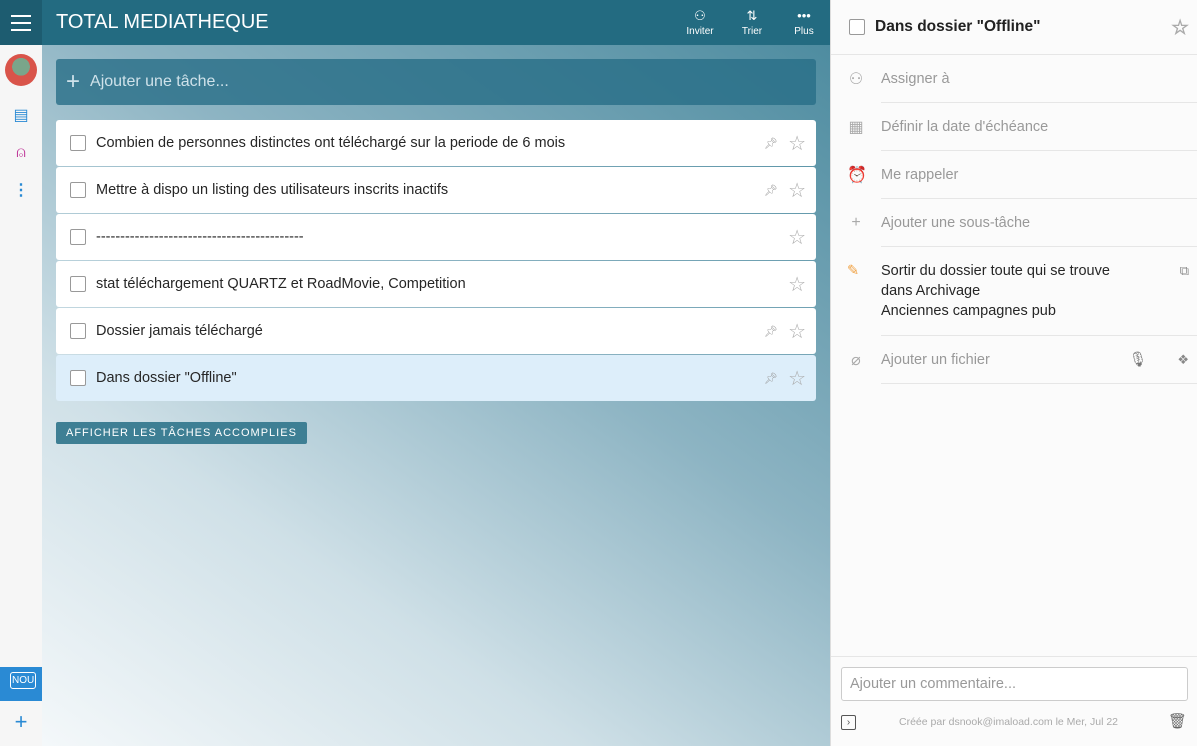 Image resolution: width=1197 pixels, height=746 pixels. I want to click on detail-title-row: Dans dossier "Offline" ☆, so click(1014, 27).